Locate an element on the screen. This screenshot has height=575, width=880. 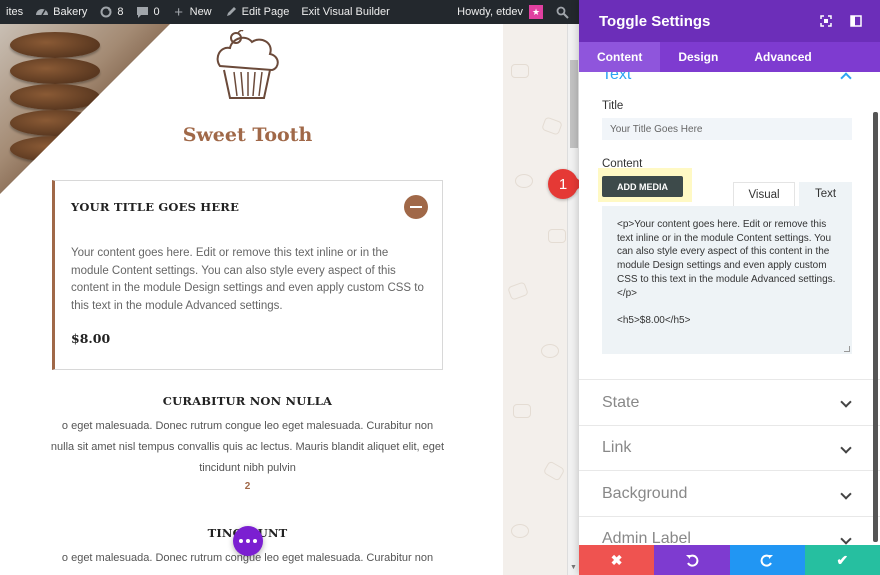
title-input is located at coordinates (727, 129).